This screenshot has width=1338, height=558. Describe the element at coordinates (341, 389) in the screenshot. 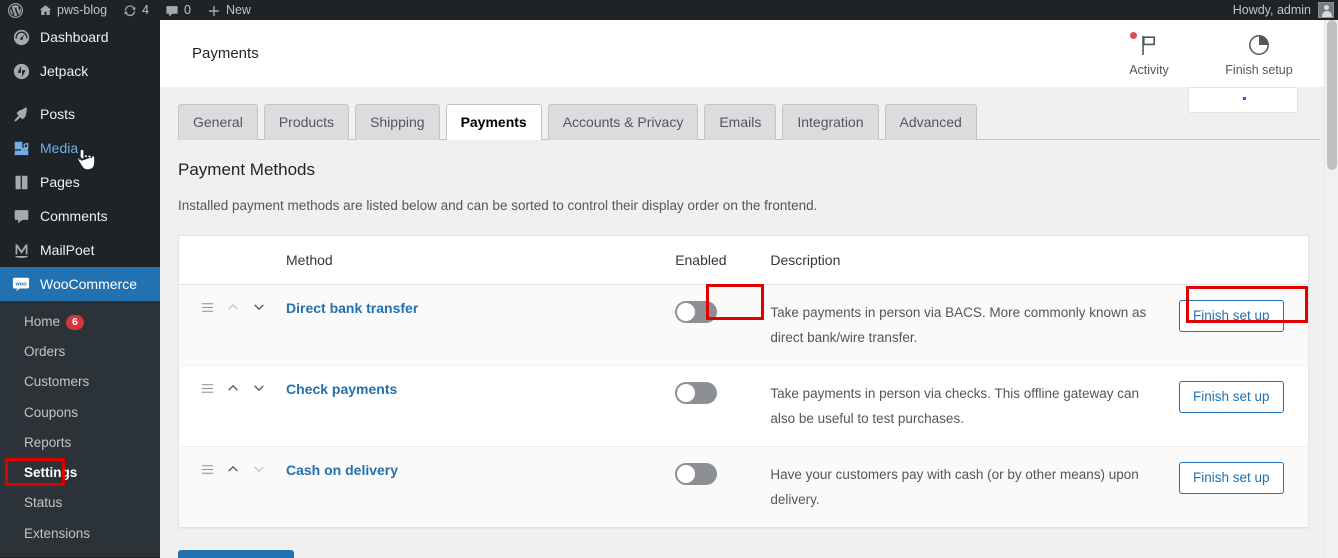

I see `method-link-check-payments: Check payments` at that location.